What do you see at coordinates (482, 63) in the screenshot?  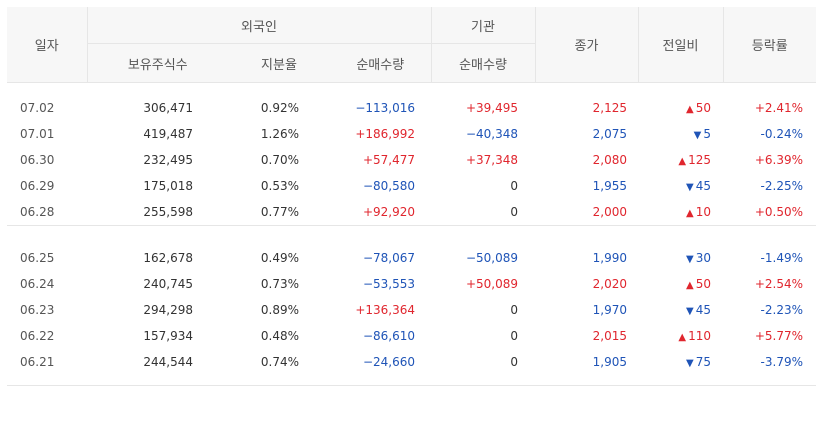 I see `header-inst-net-buy: 순매수량` at bounding box center [482, 63].